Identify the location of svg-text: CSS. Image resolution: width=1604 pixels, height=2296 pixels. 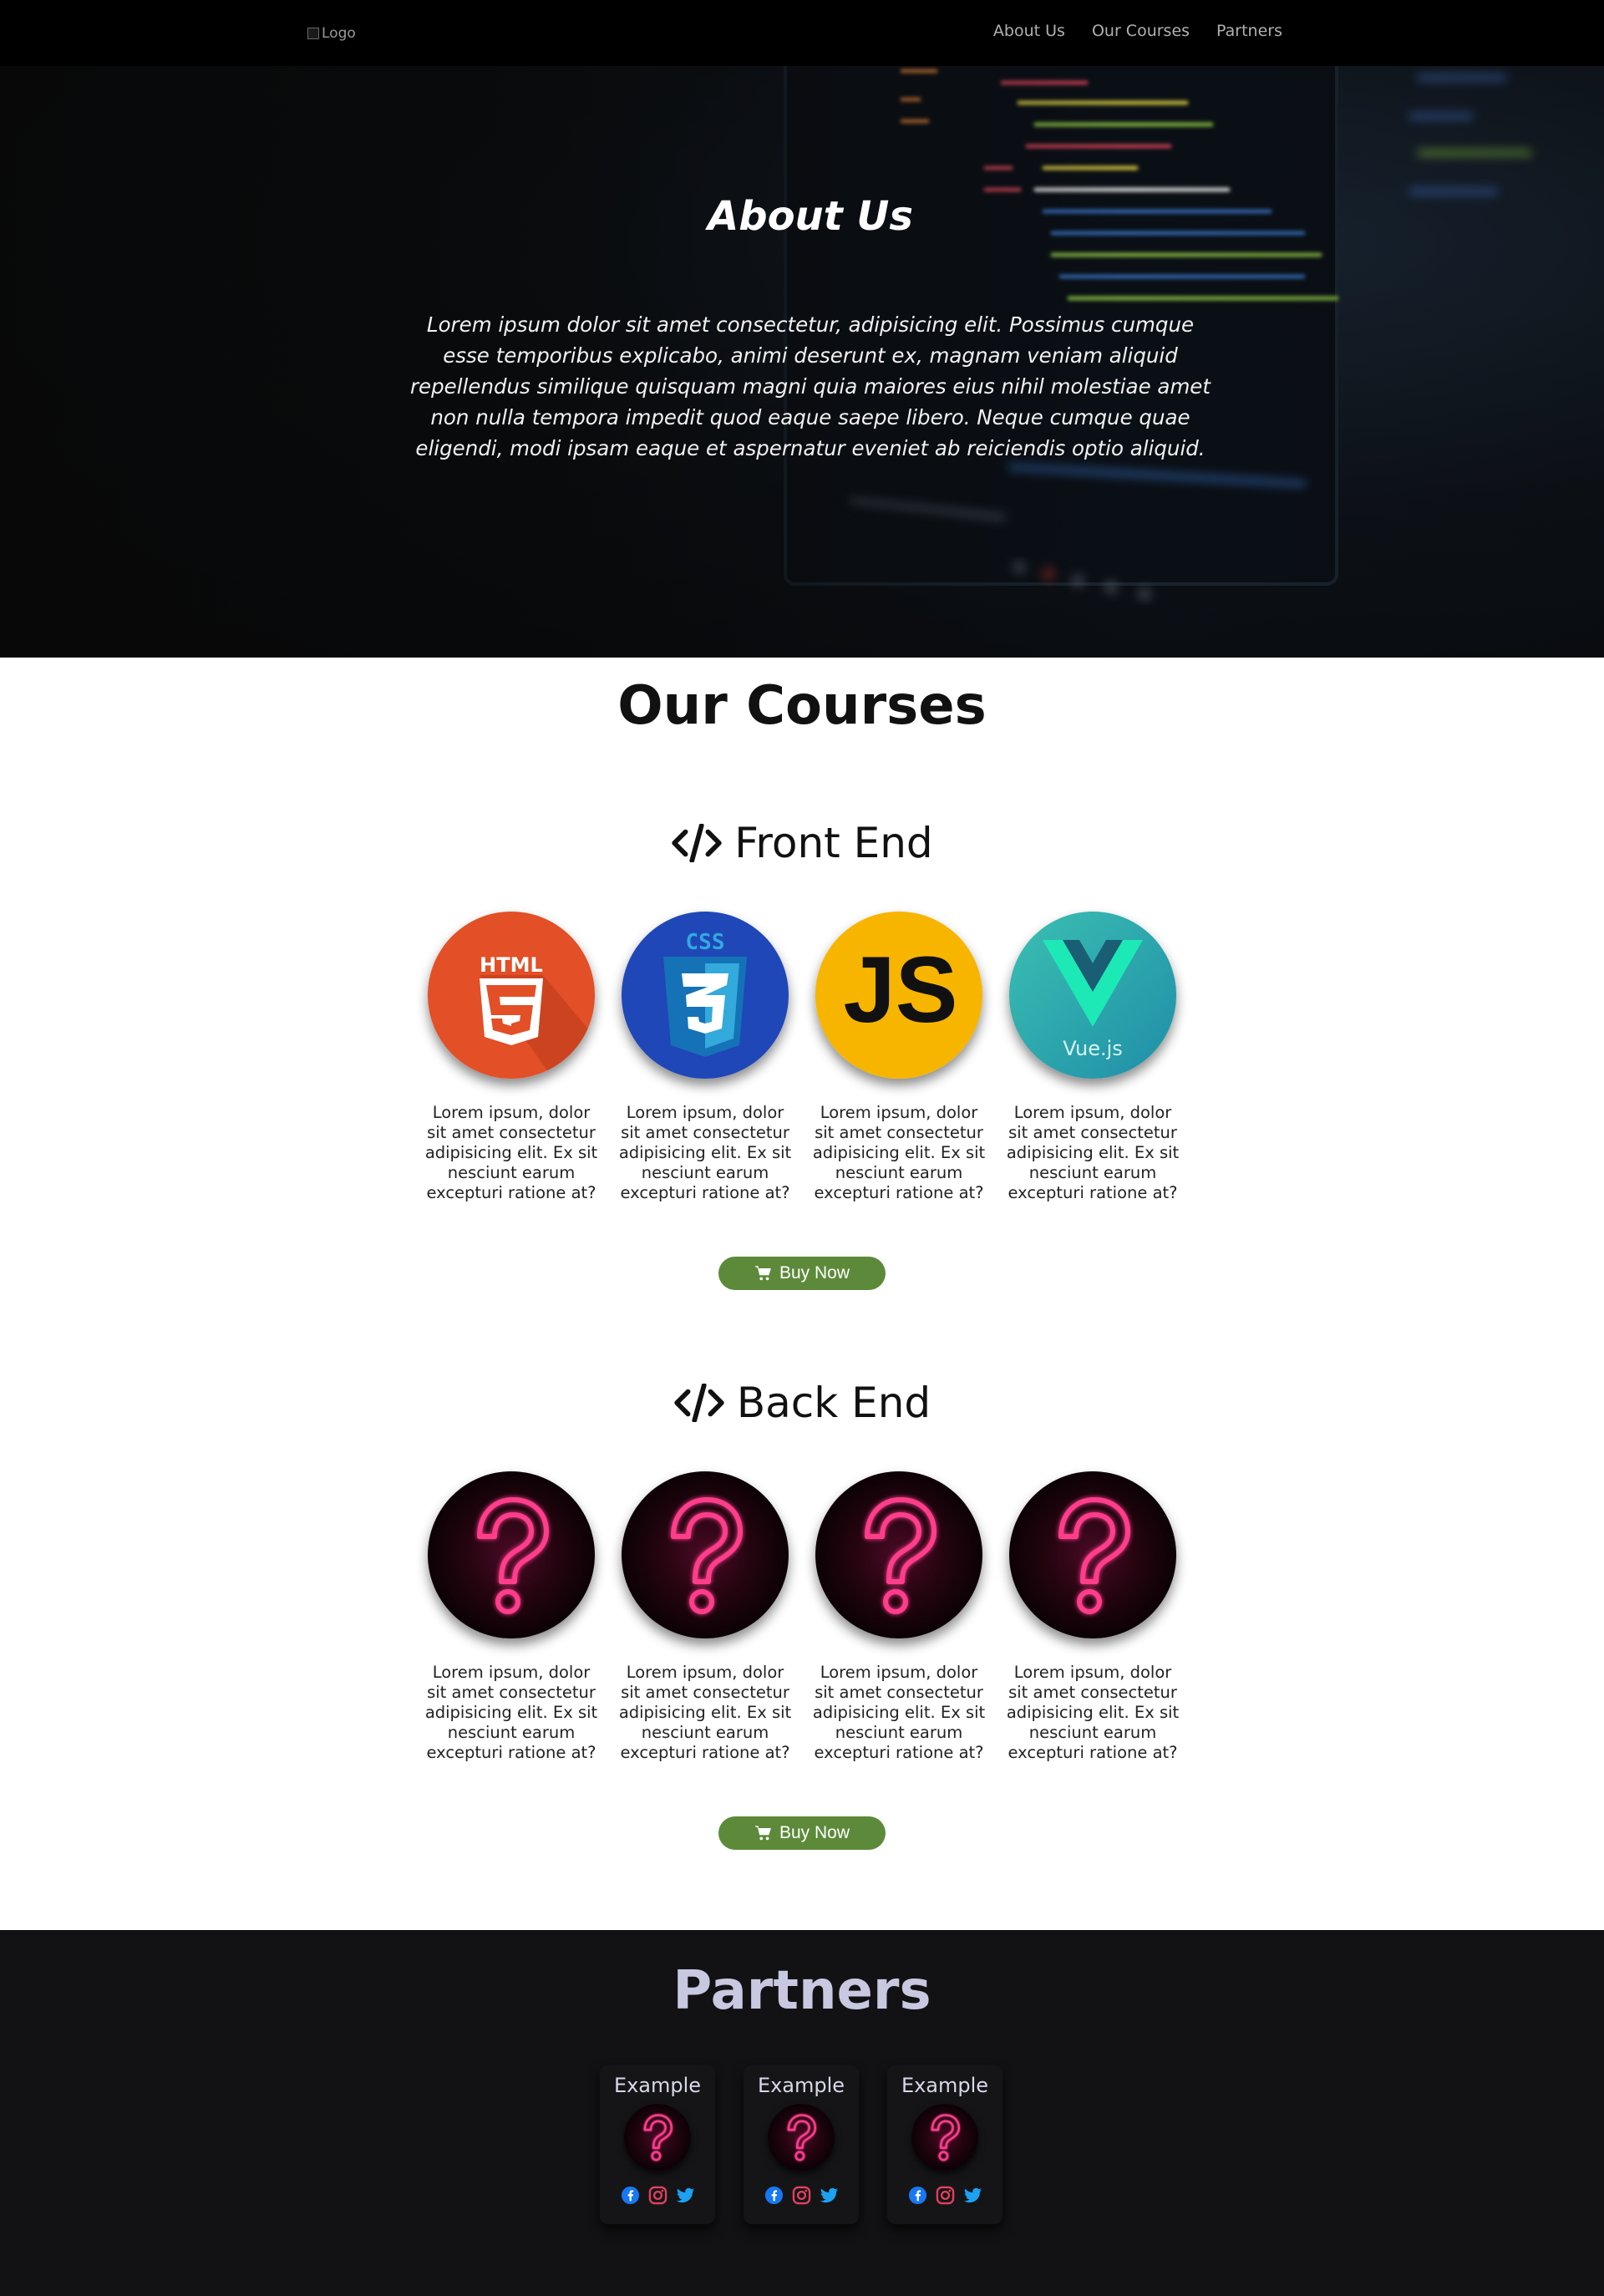
(706, 942).